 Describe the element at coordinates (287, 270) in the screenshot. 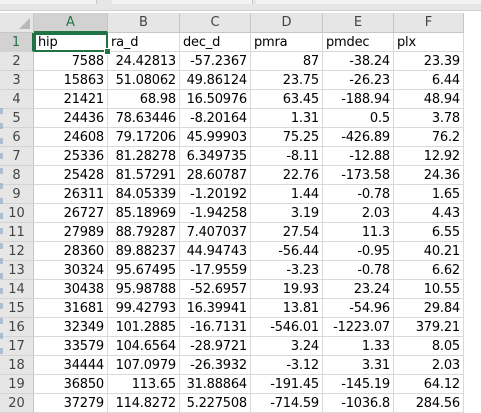

I see `cell-d13: -3.23` at that location.